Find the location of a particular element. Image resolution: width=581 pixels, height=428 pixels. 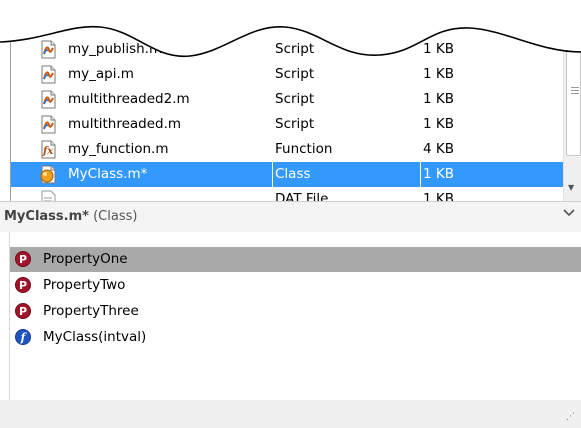

file-type: Function is located at coordinates (304, 149).